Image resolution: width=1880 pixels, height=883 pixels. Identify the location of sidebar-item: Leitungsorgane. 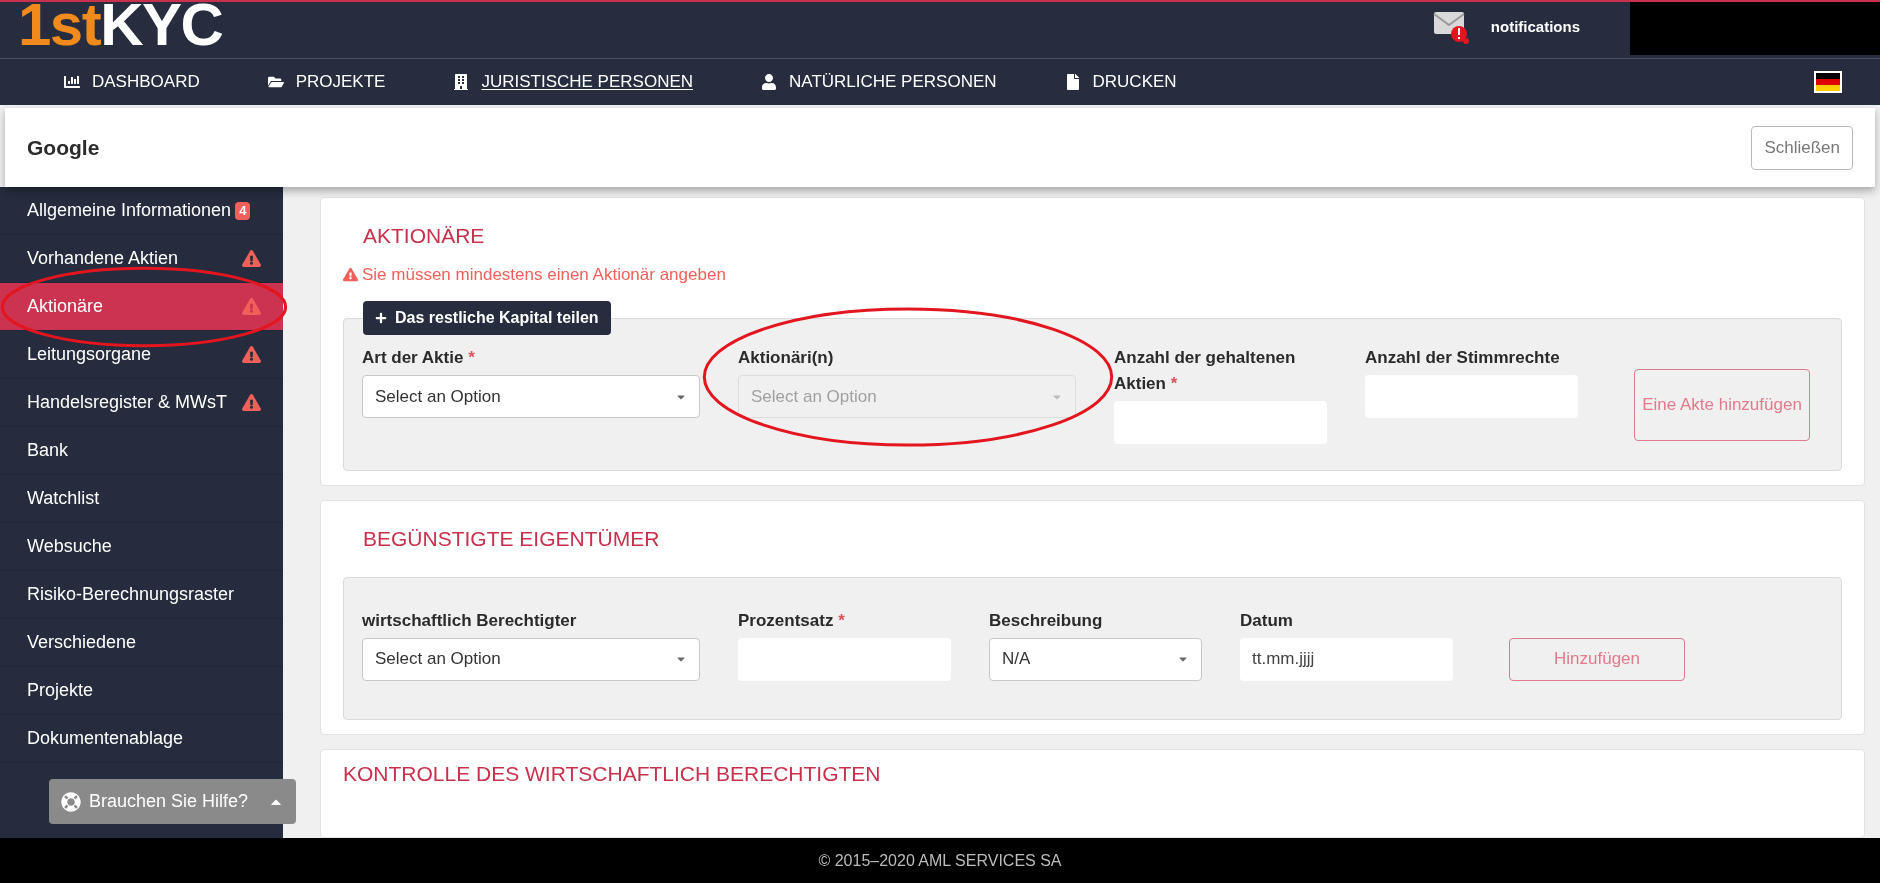
(141, 355).